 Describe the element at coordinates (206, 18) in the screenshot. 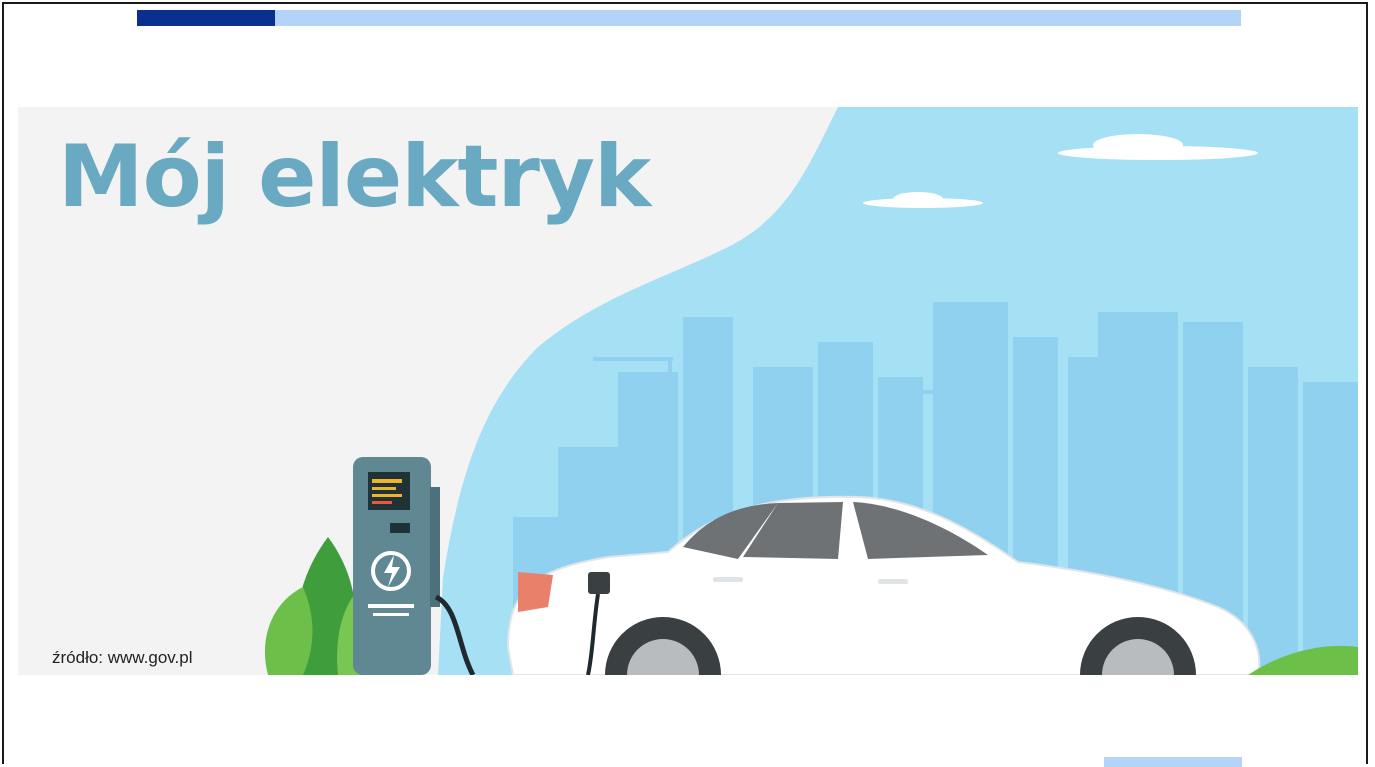

I see `header-accent-dark` at that location.